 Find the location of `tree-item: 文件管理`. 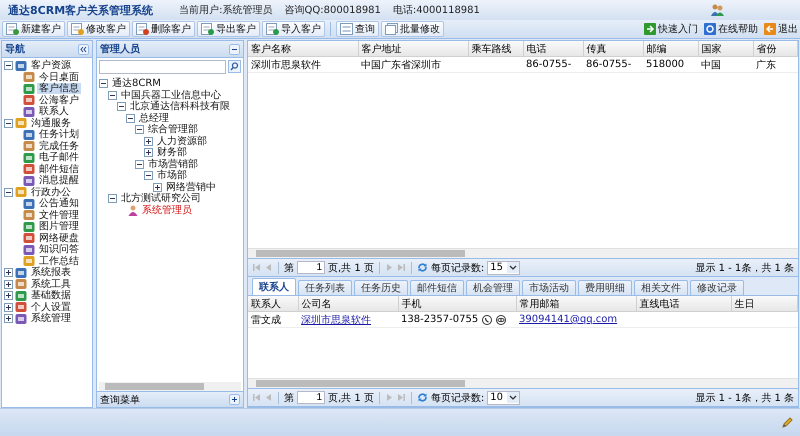

tree-item: 文件管理 is located at coordinates (59, 215).